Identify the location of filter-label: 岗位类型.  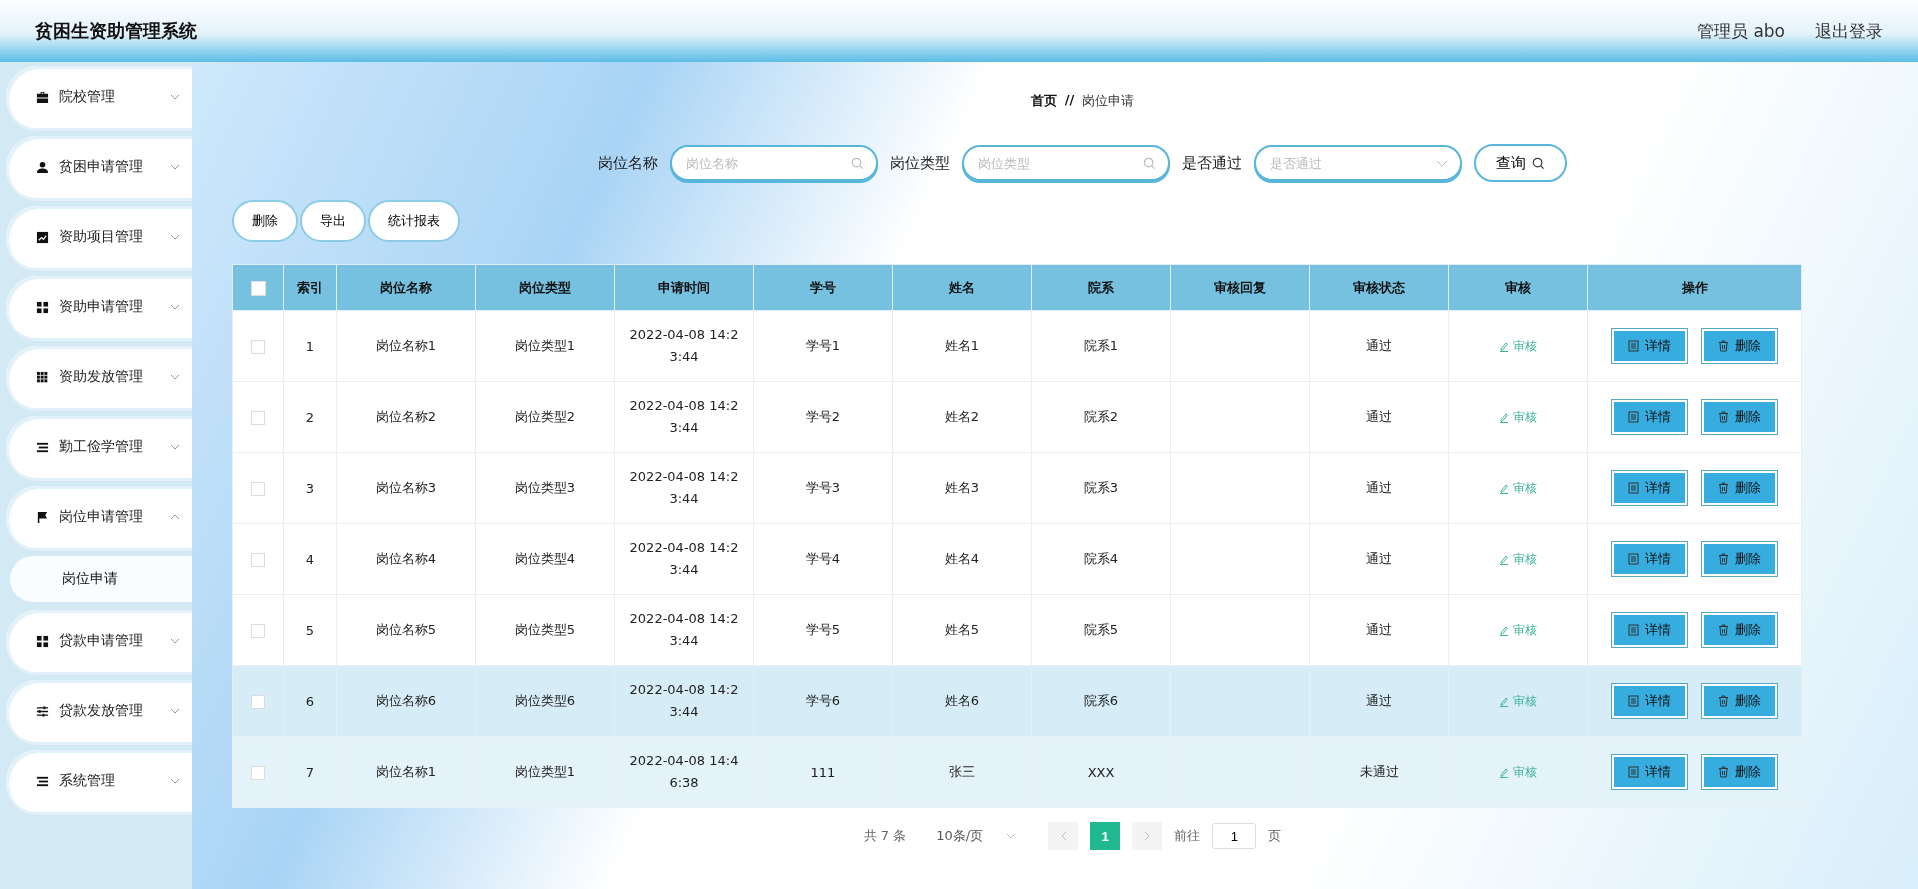
(920, 163).